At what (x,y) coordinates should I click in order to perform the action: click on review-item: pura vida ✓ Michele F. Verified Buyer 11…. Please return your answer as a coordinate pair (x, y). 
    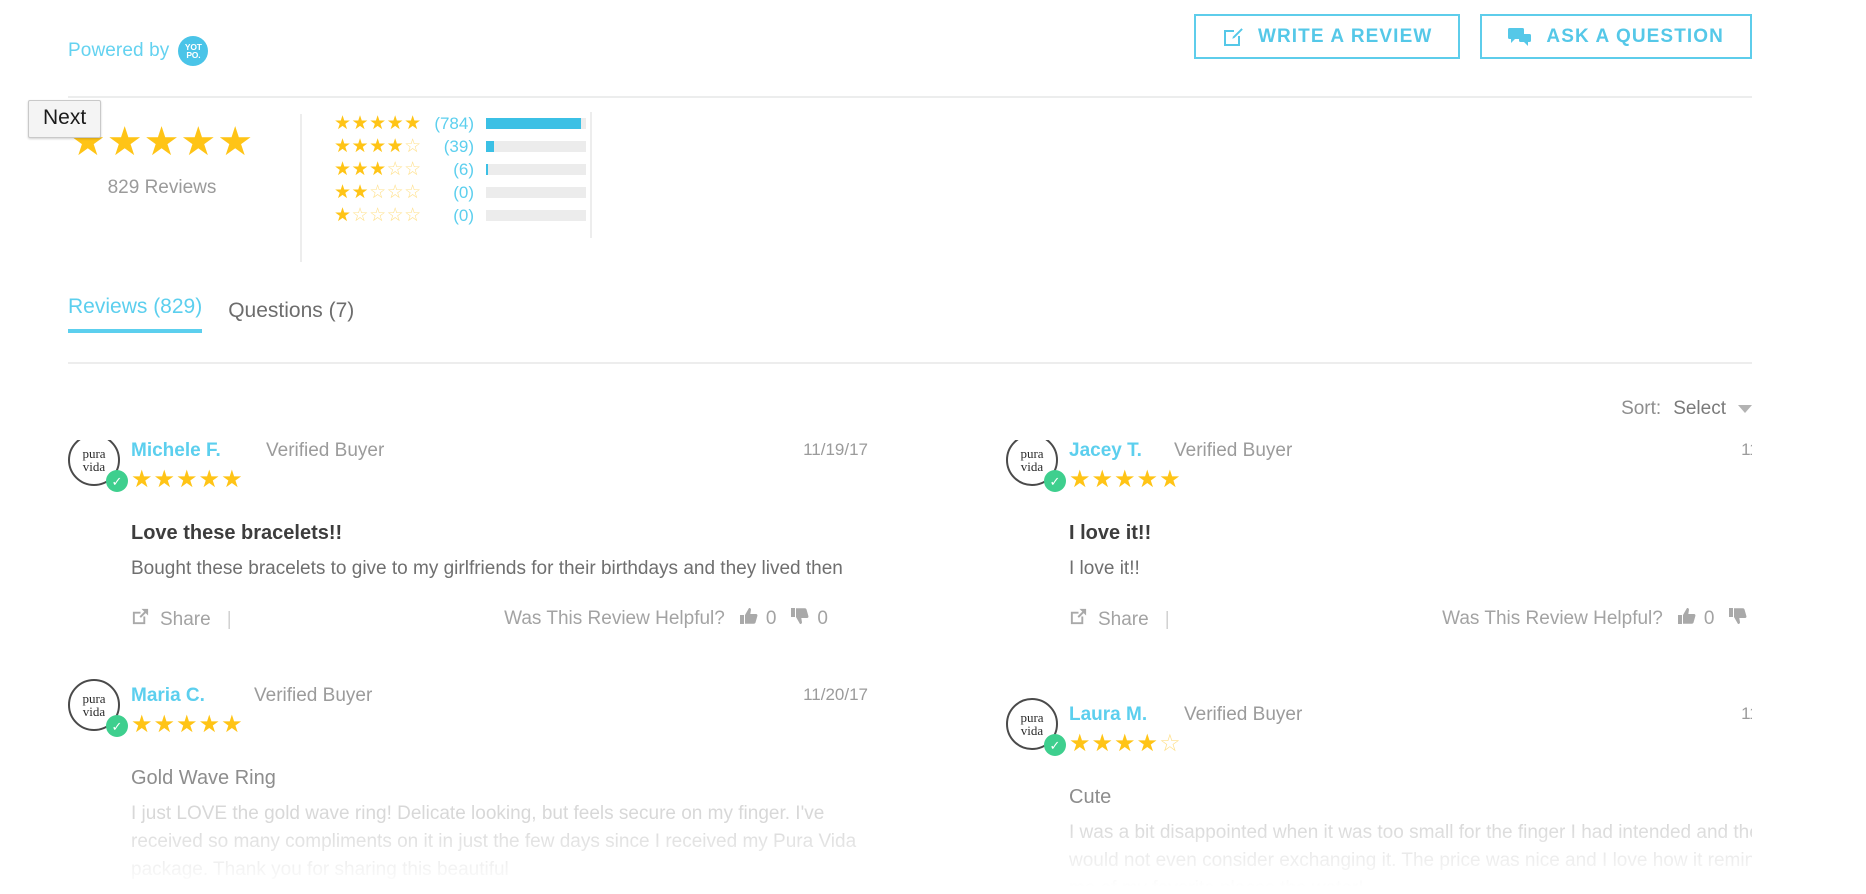
    Looking at the image, I should click on (468, 536).